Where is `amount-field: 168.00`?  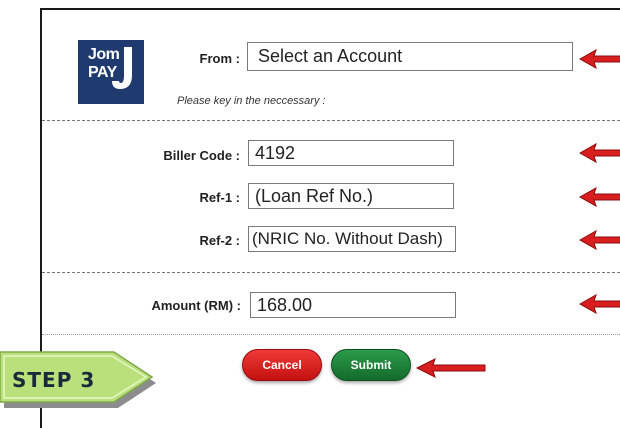 amount-field: 168.00 is located at coordinates (353, 305).